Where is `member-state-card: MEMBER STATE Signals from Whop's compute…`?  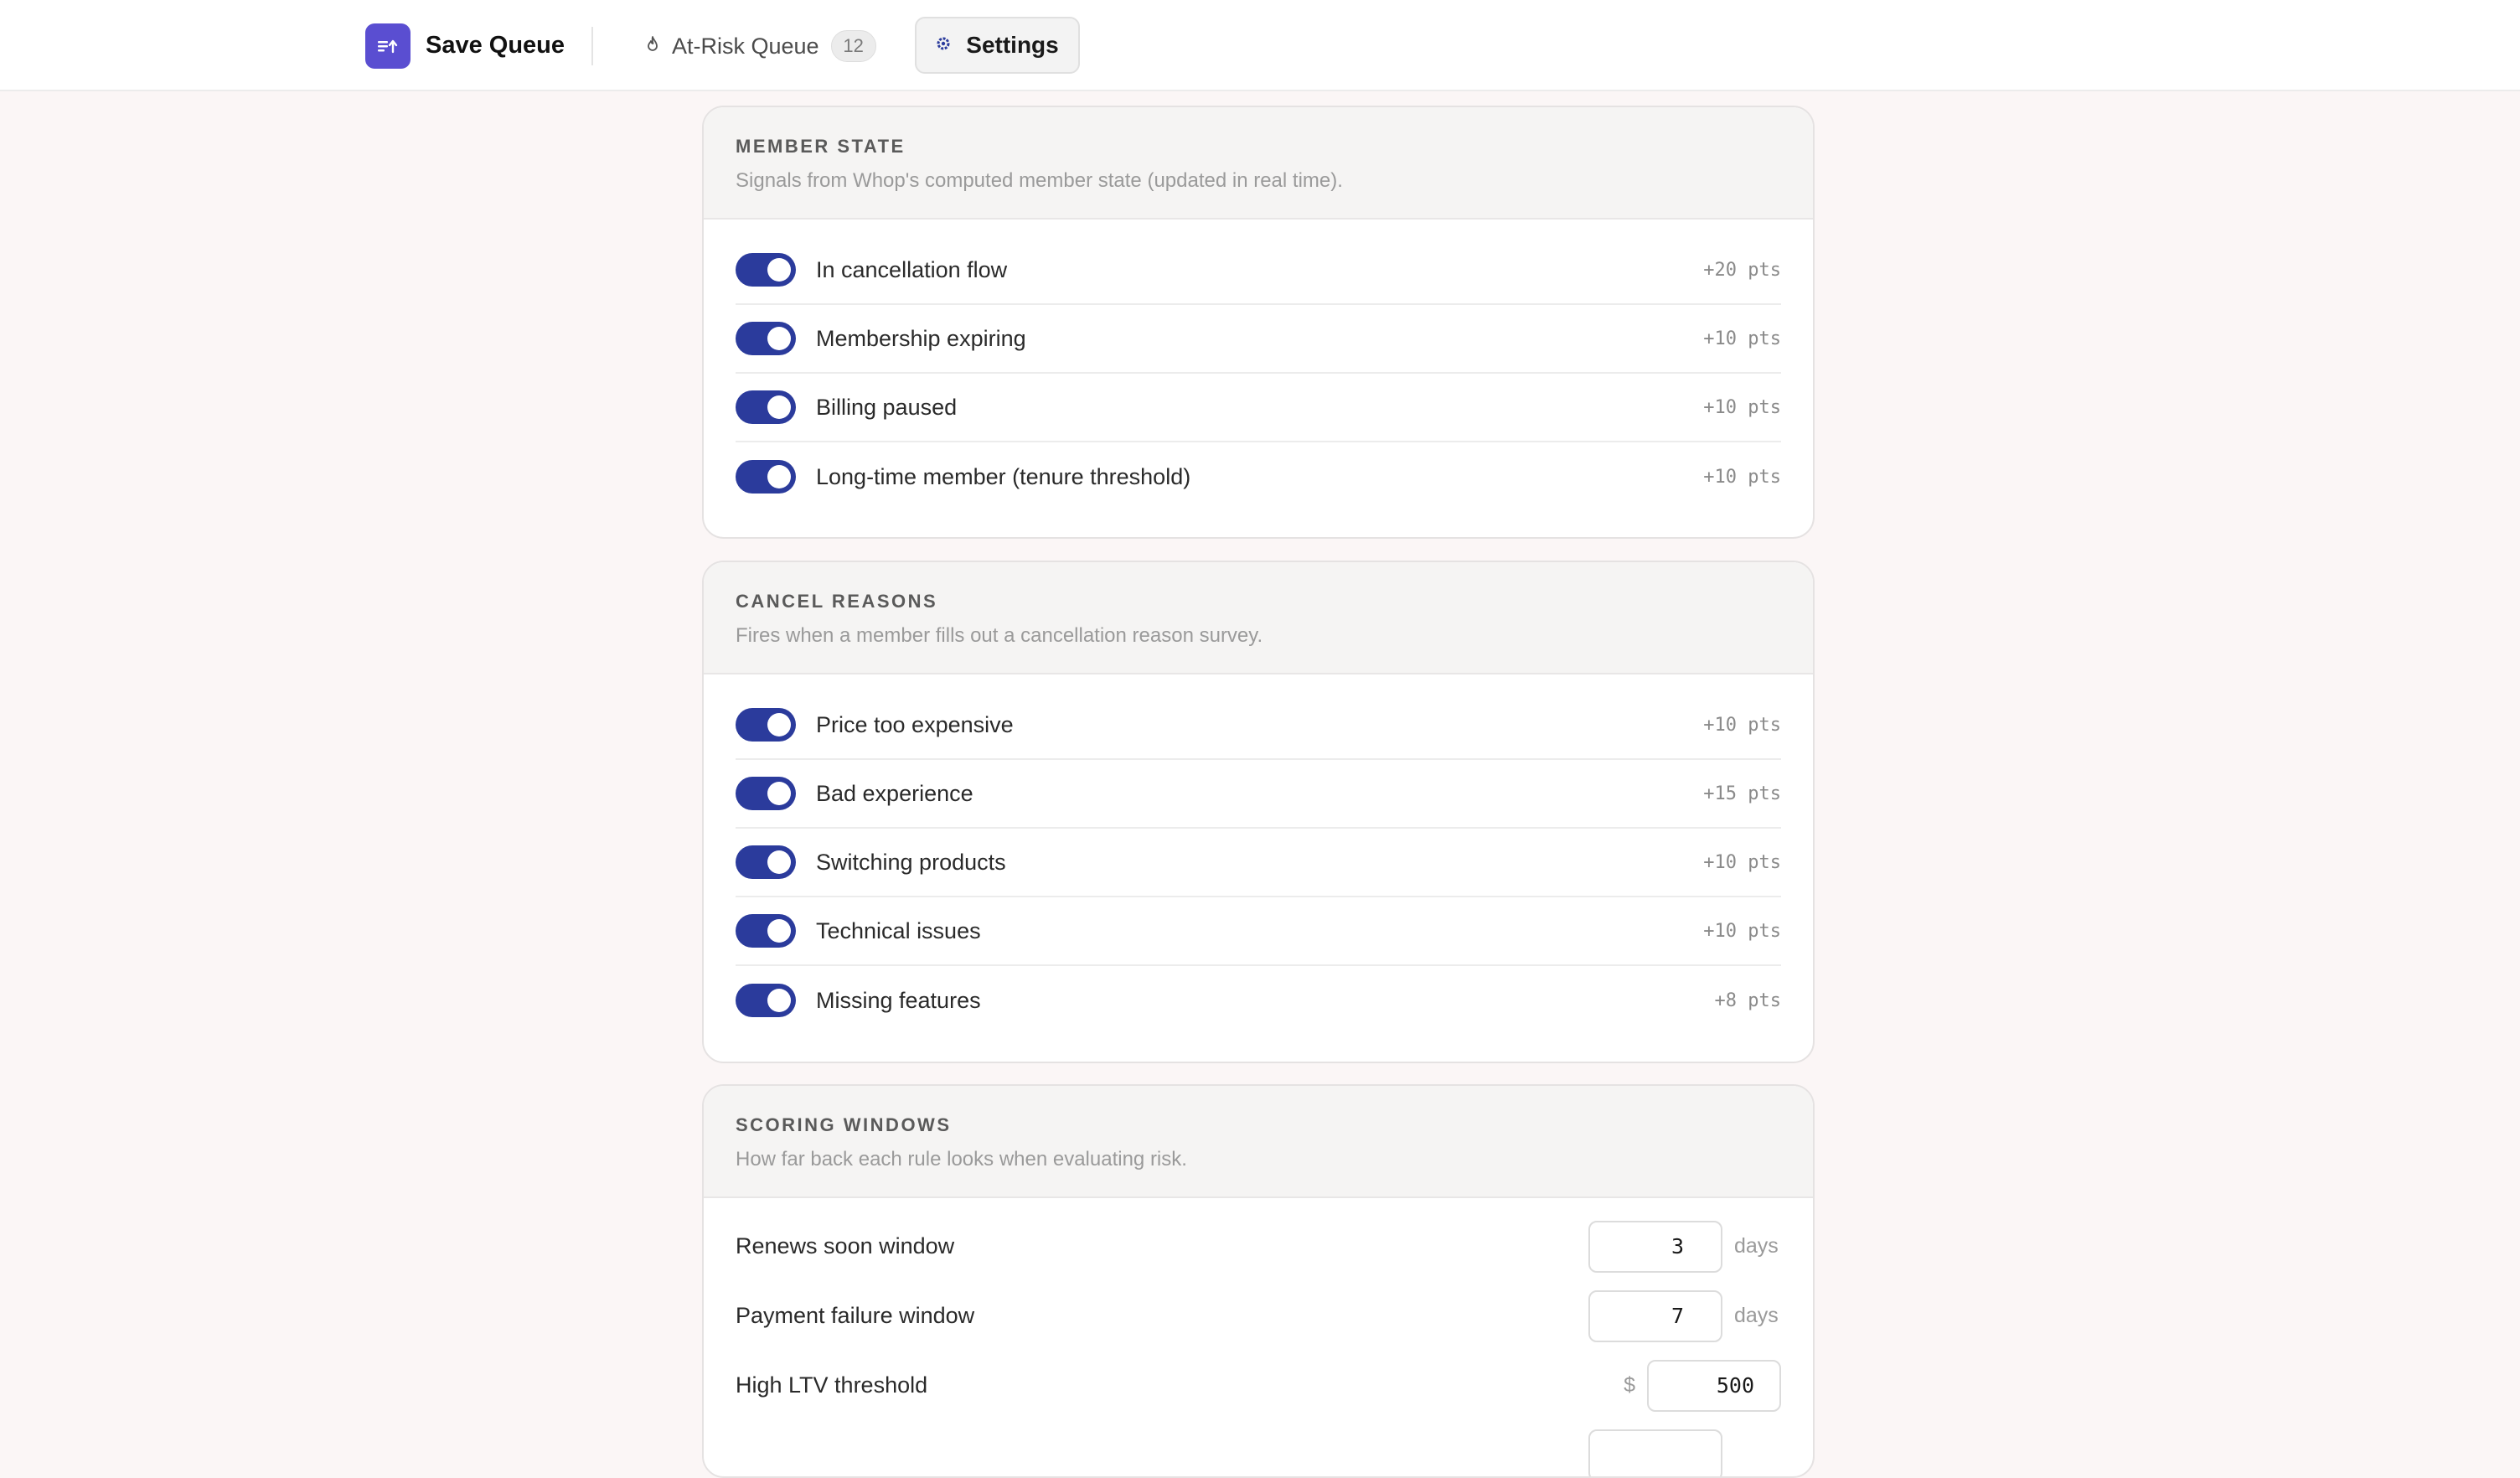
member-state-card: MEMBER STATE Signals from Whop's compute… is located at coordinates (1258, 322).